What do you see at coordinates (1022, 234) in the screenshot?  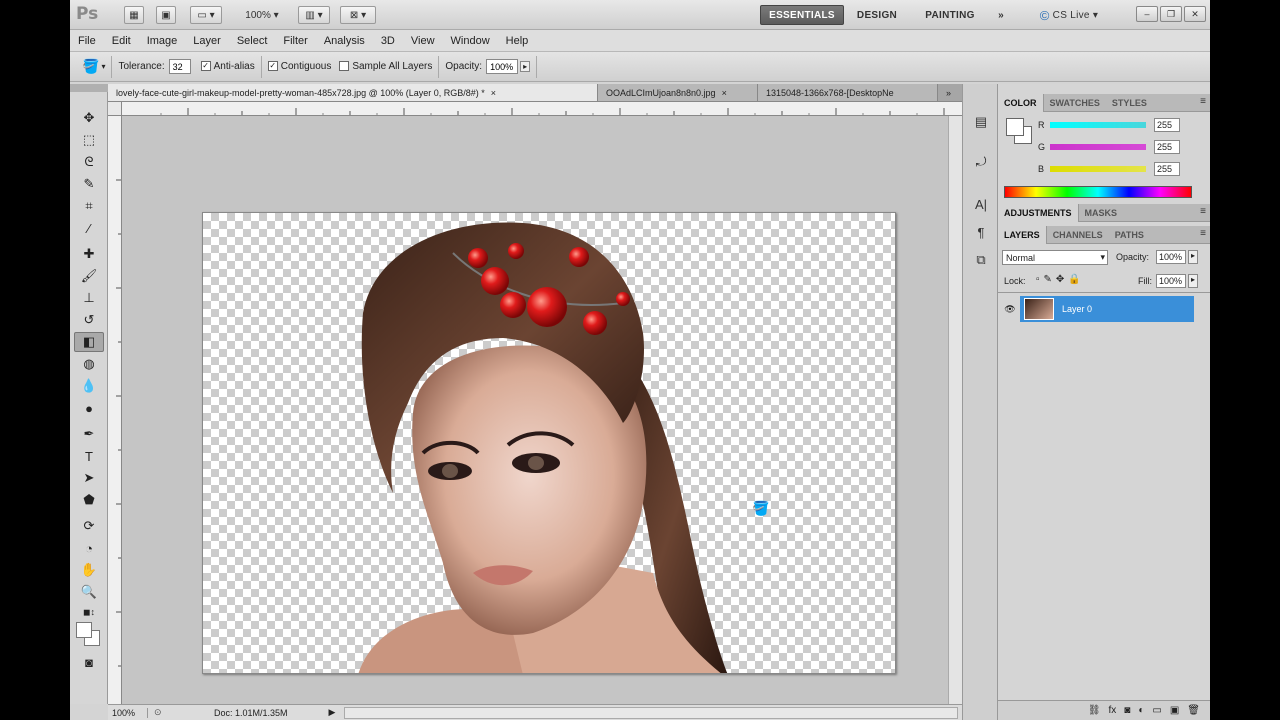 I see `tab-layers: LAYERS` at bounding box center [1022, 234].